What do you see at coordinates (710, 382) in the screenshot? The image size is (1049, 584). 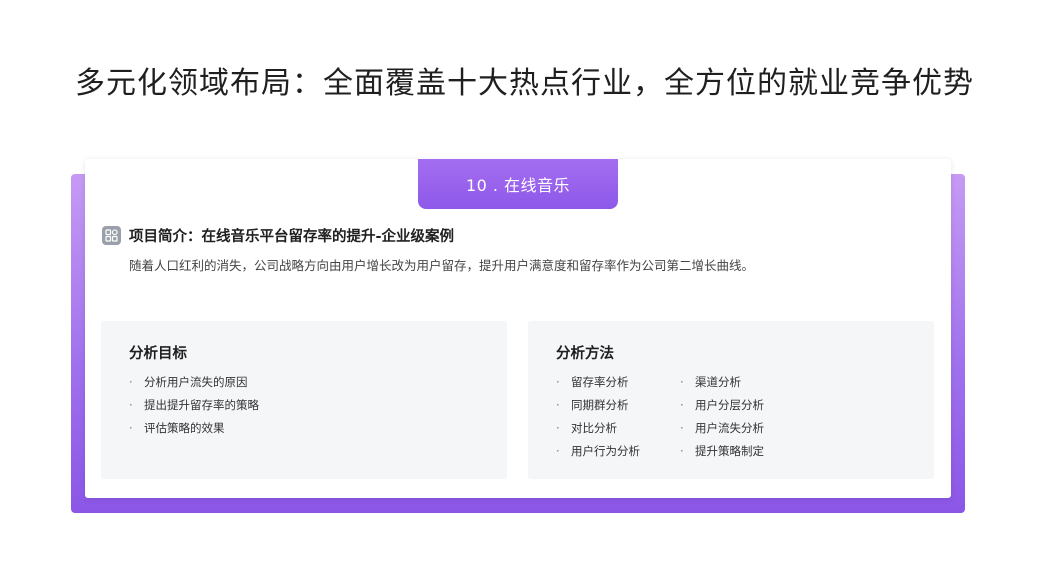 I see `list-item: · 渠道分析` at bounding box center [710, 382].